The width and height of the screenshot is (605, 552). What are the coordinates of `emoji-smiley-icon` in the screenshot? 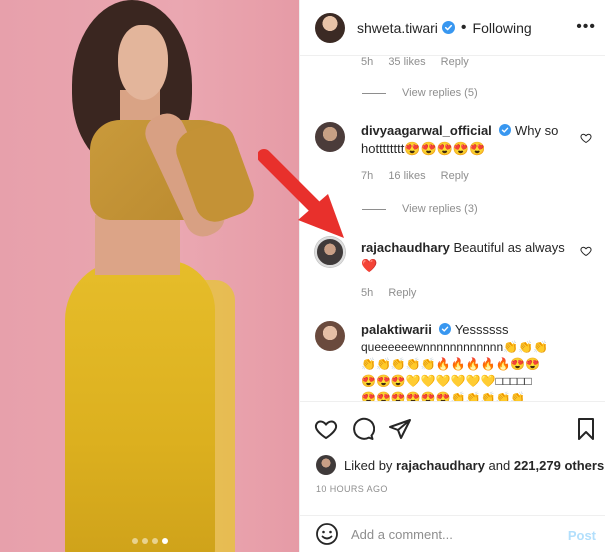 It's located at (327, 534).